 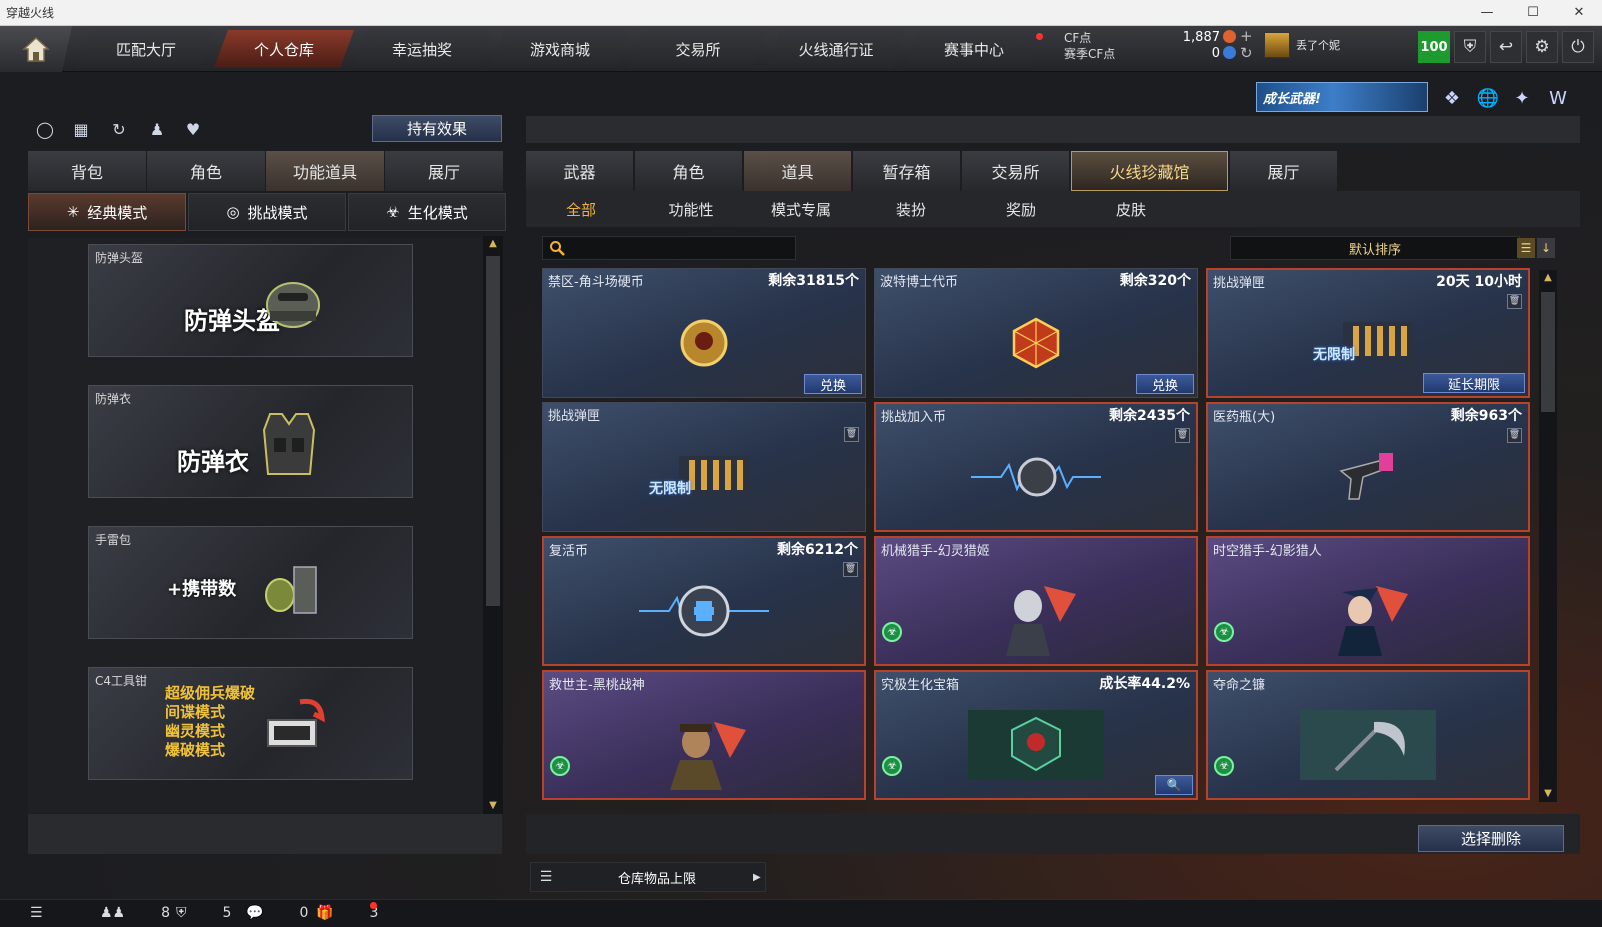 I want to click on item-card: 复活币 剩余6212个 🗑, so click(x=704, y=601).